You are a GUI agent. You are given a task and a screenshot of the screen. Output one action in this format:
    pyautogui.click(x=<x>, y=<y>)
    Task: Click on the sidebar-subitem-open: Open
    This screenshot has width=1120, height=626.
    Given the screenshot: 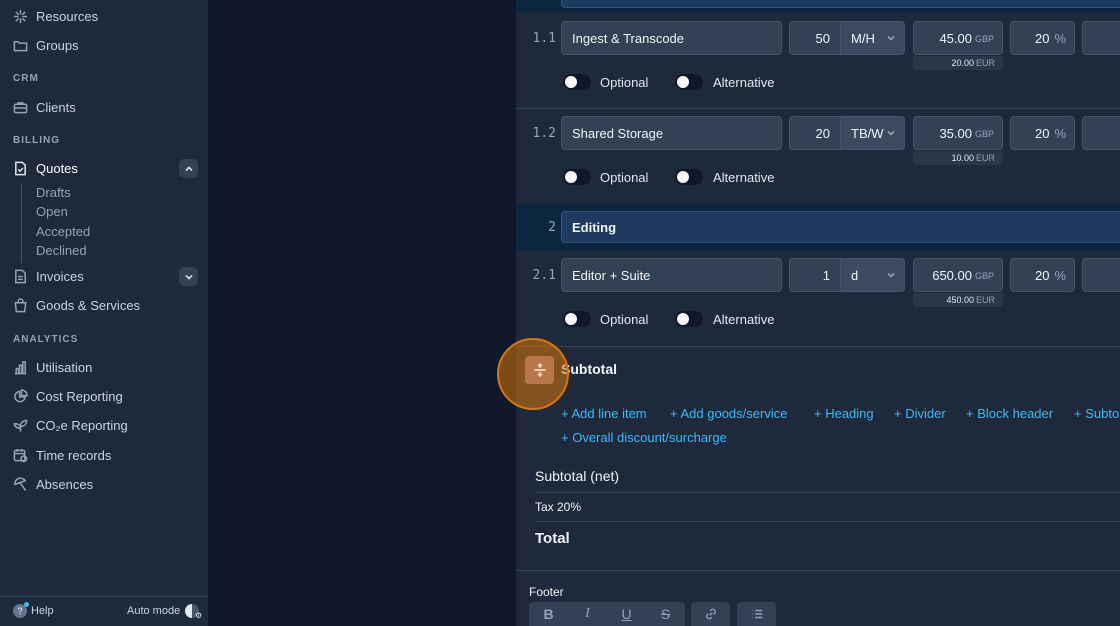 What is the action you would take?
    pyautogui.click(x=52, y=212)
    